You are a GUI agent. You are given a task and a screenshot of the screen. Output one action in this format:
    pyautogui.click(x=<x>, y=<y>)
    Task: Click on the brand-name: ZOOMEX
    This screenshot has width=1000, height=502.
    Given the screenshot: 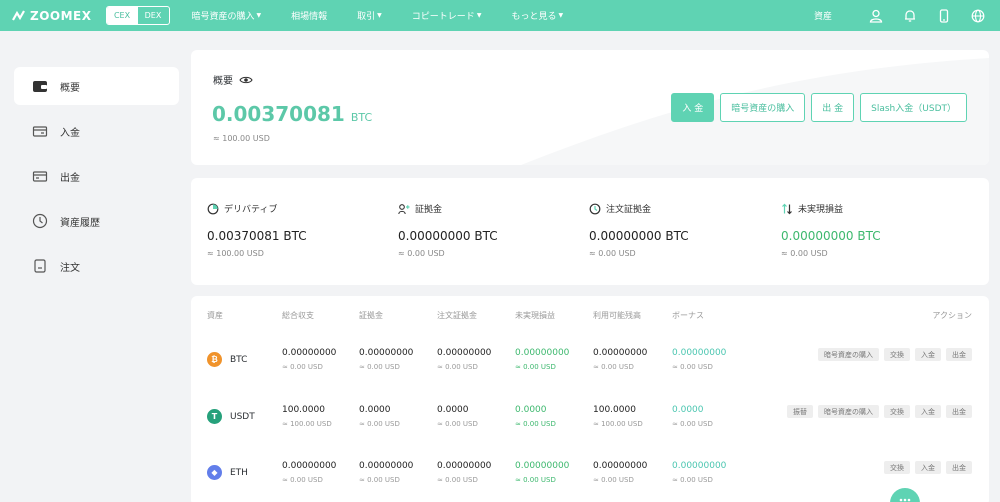 What is the action you would take?
    pyautogui.click(x=61, y=15)
    